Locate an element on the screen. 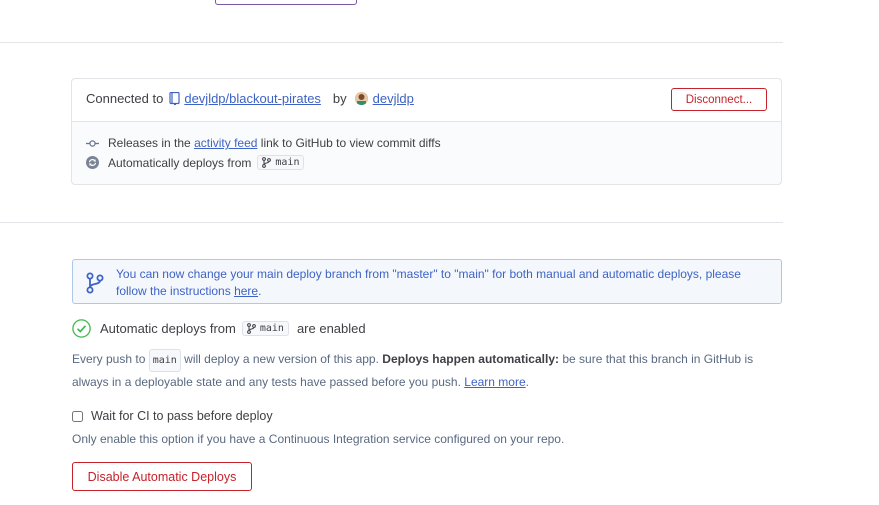  desc-bold: Deploys happen automatically: is located at coordinates (470, 359).